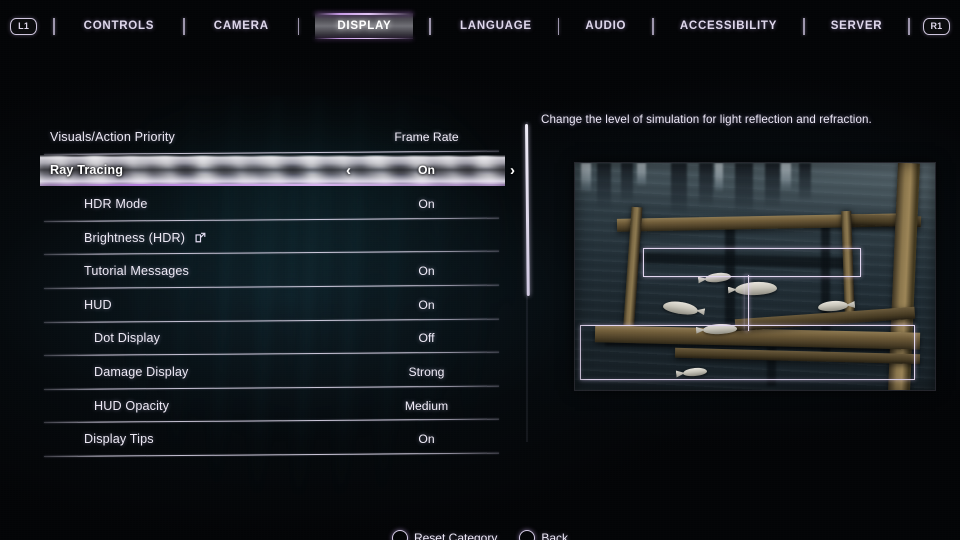 Image resolution: width=960 pixels, height=540 pixels. Describe the element at coordinates (512, 170) in the screenshot. I see `value-next-arrow: ›` at that location.